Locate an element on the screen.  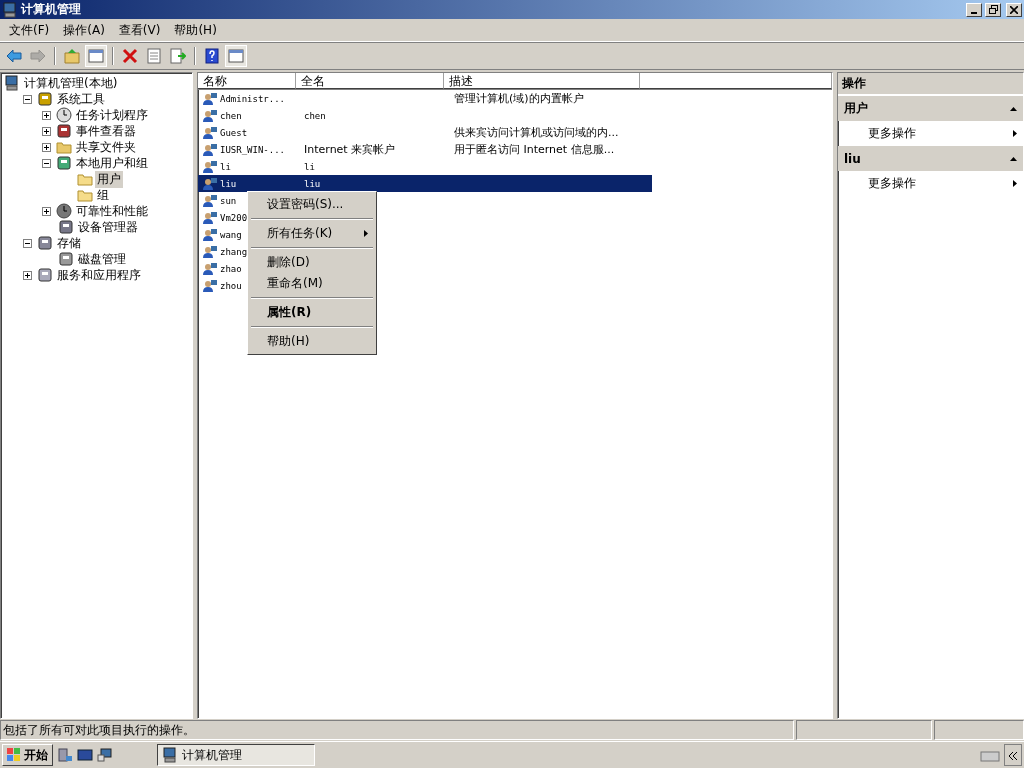
menu-item: 属性(R) is located at coordinates (312, 312).